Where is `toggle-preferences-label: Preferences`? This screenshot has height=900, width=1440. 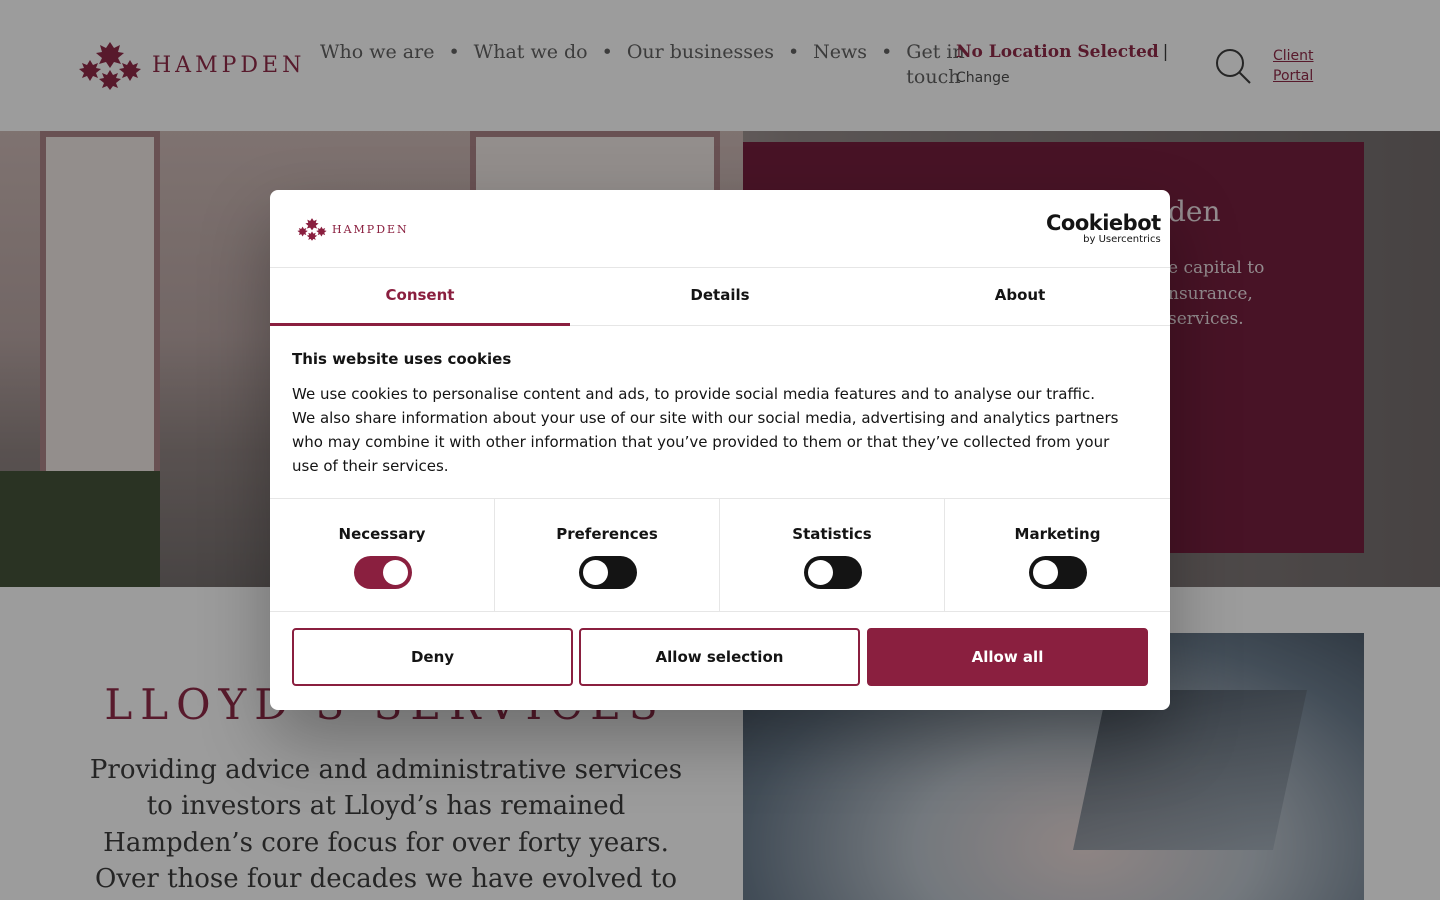 toggle-preferences-label: Preferences is located at coordinates (607, 534).